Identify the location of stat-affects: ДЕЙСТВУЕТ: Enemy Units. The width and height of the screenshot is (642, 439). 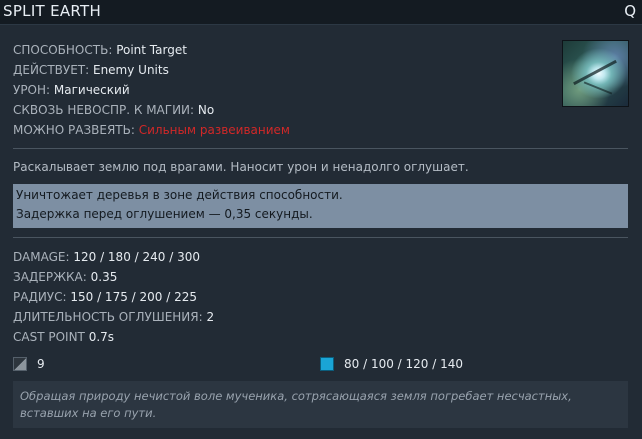
(151, 73).